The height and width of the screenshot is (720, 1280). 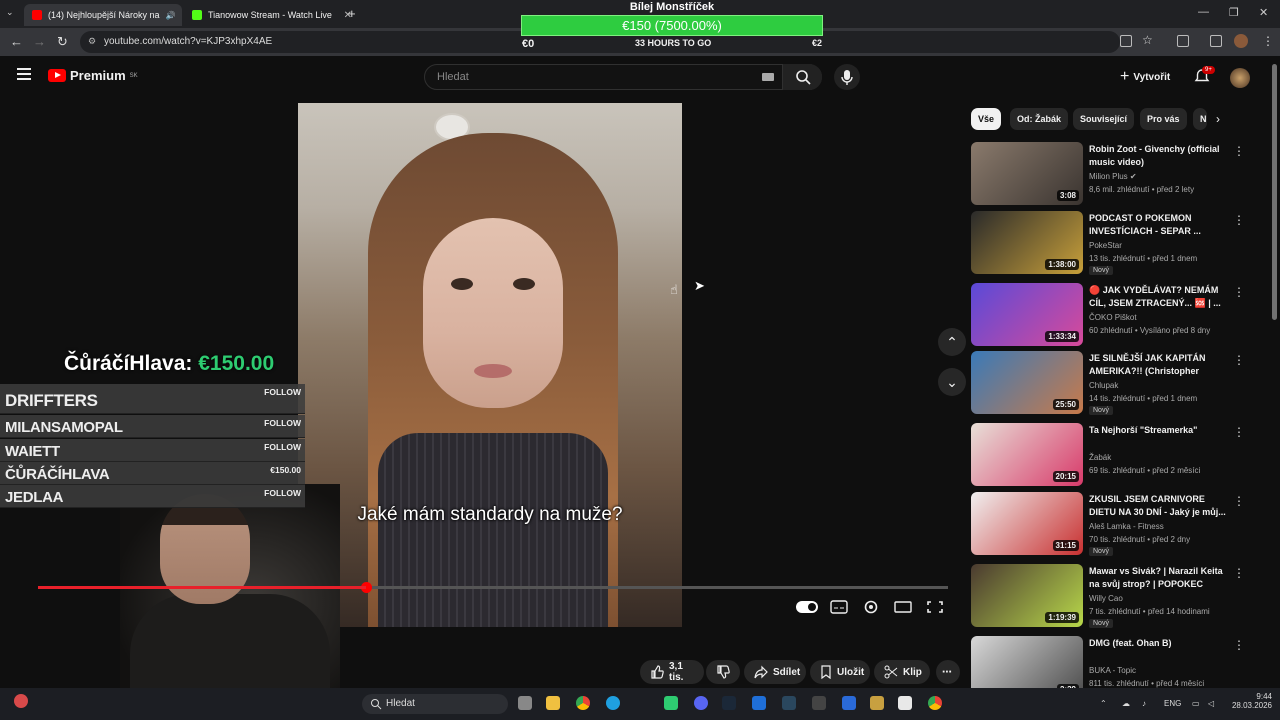 What do you see at coordinates (16, 41) in the screenshot?
I see `back-icon: ←` at bounding box center [16, 41].